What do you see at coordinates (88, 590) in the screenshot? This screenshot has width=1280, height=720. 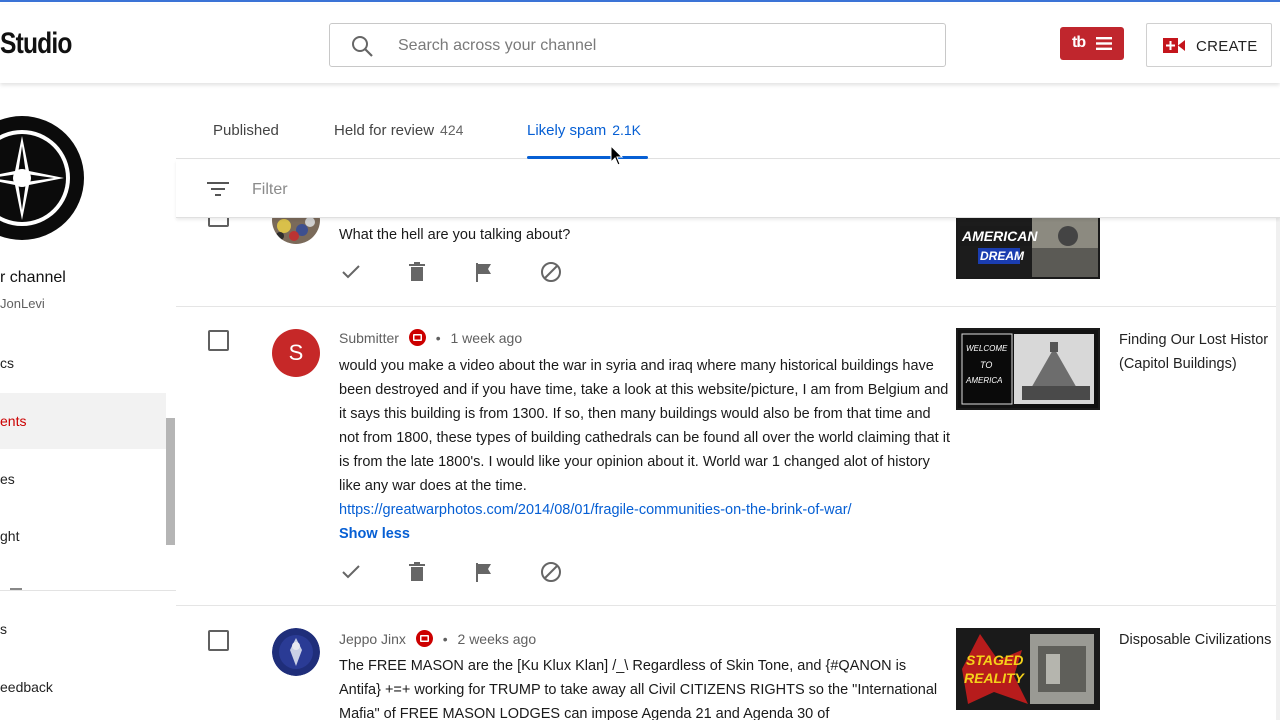 I see `sidebar-divider` at bounding box center [88, 590].